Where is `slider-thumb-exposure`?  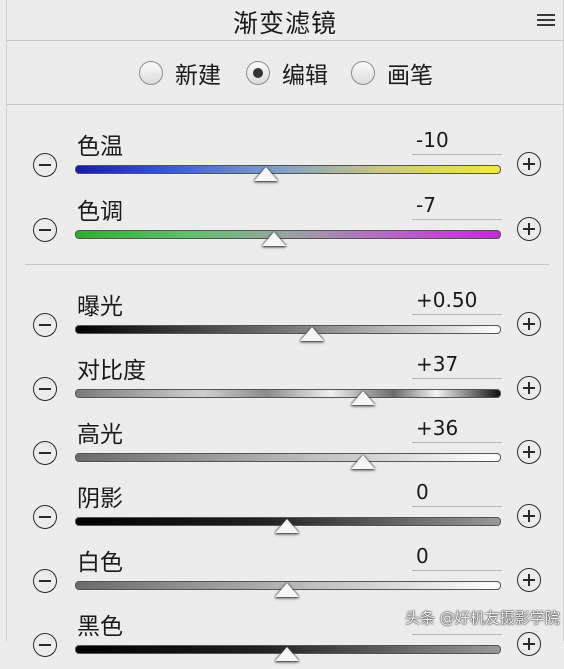 slider-thumb-exposure is located at coordinates (312, 334).